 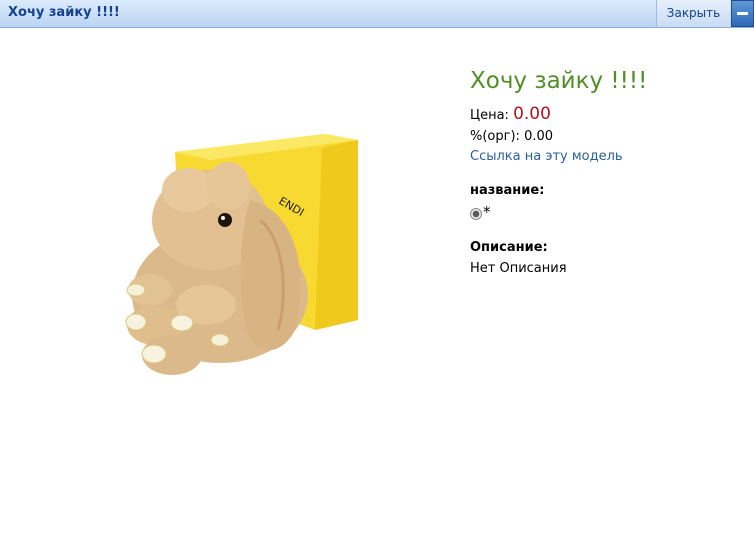 What do you see at coordinates (495, 136) in the screenshot?
I see `org-fee-label: %(орг):` at bounding box center [495, 136].